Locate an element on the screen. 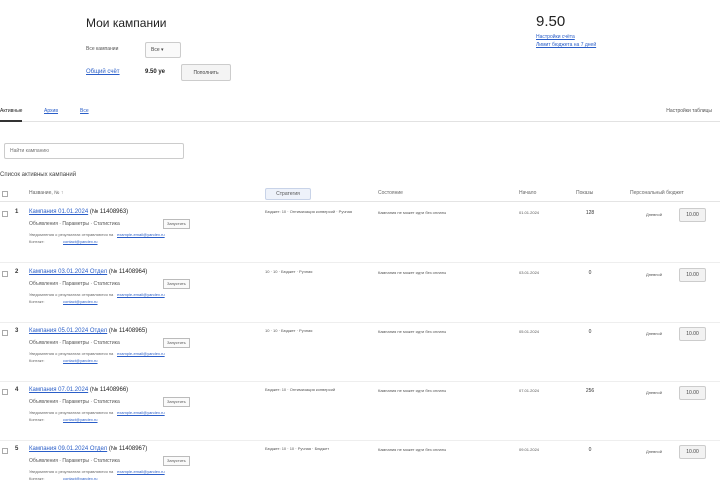 Image resolution: width=720 pixels, height=480 pixels. campaign-name: Кампания 01.01.2024 (№ 11408963) is located at coordinates (78, 212).